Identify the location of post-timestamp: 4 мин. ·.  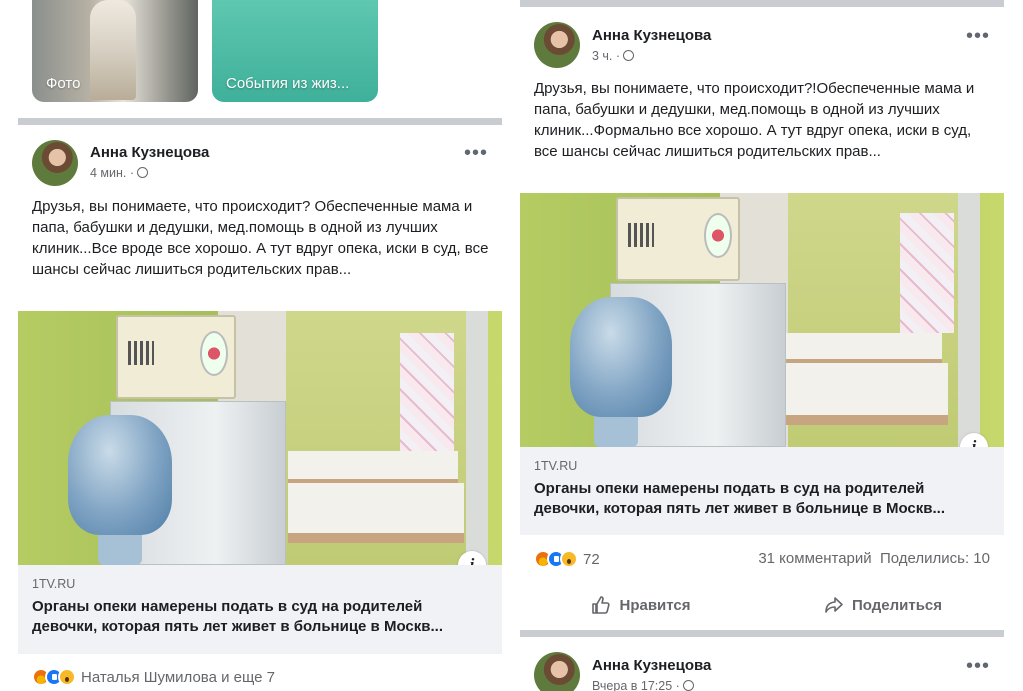
(119, 173).